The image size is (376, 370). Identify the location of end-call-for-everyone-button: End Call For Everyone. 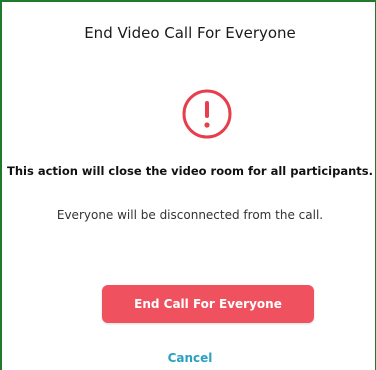
(208, 304).